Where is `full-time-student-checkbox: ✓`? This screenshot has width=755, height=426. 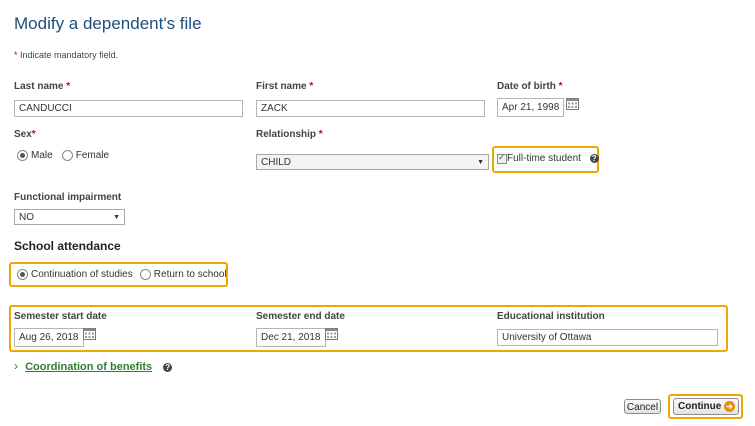
full-time-student-checkbox: ✓ is located at coordinates (502, 157).